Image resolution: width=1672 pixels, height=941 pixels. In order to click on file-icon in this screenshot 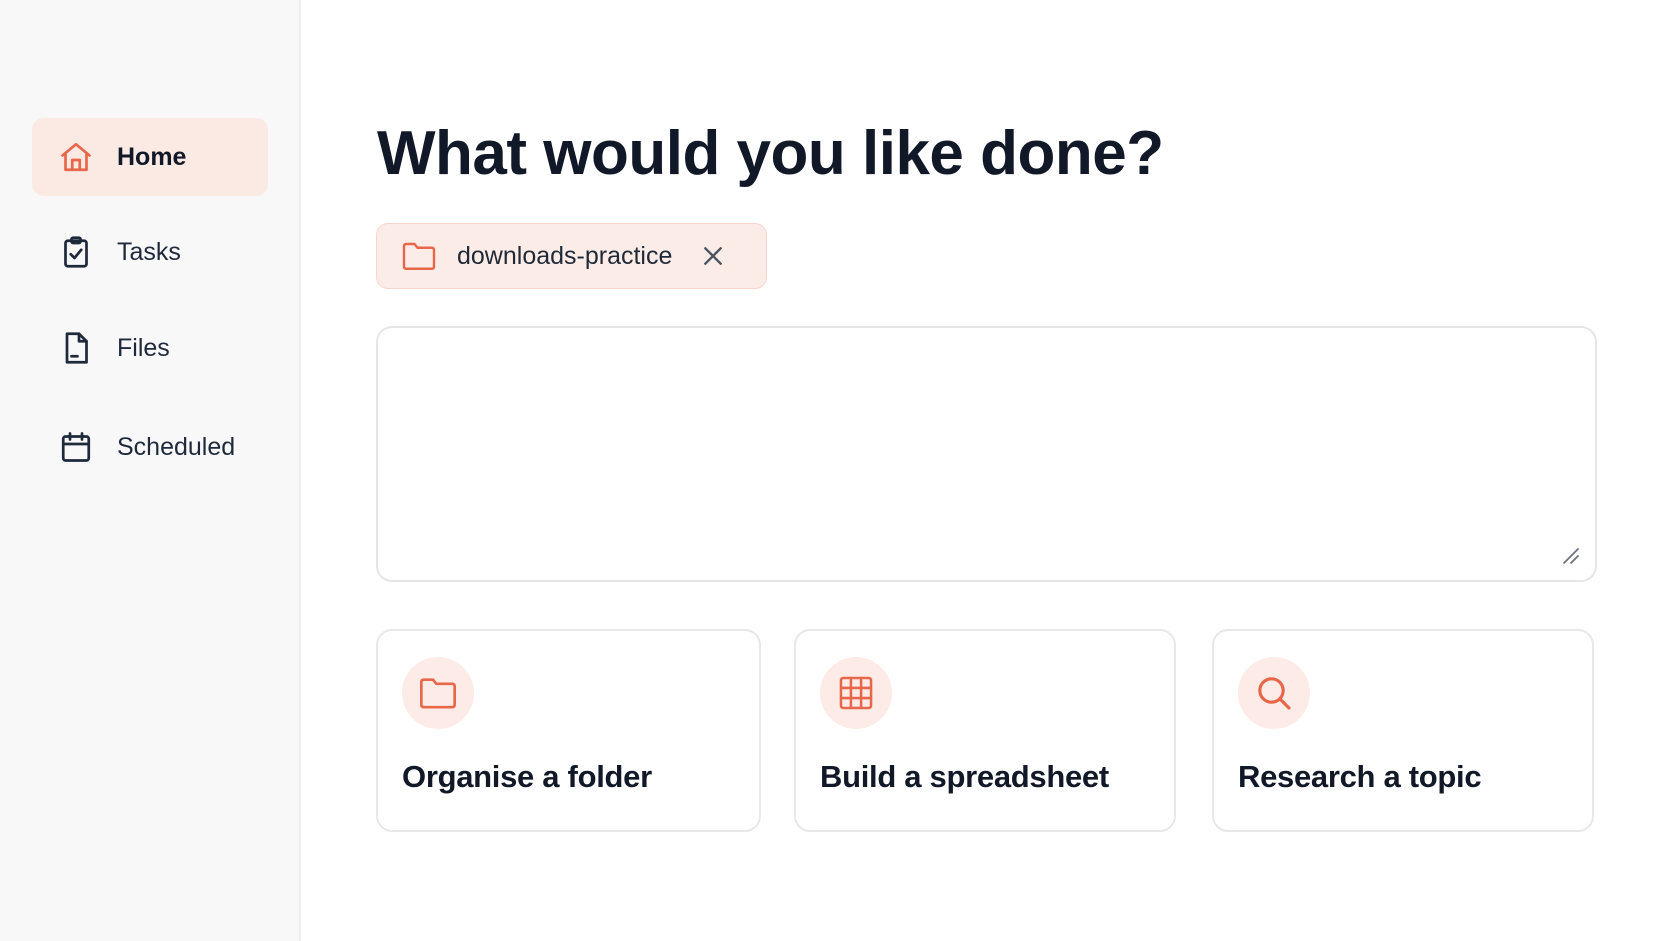, I will do `click(76, 348)`.